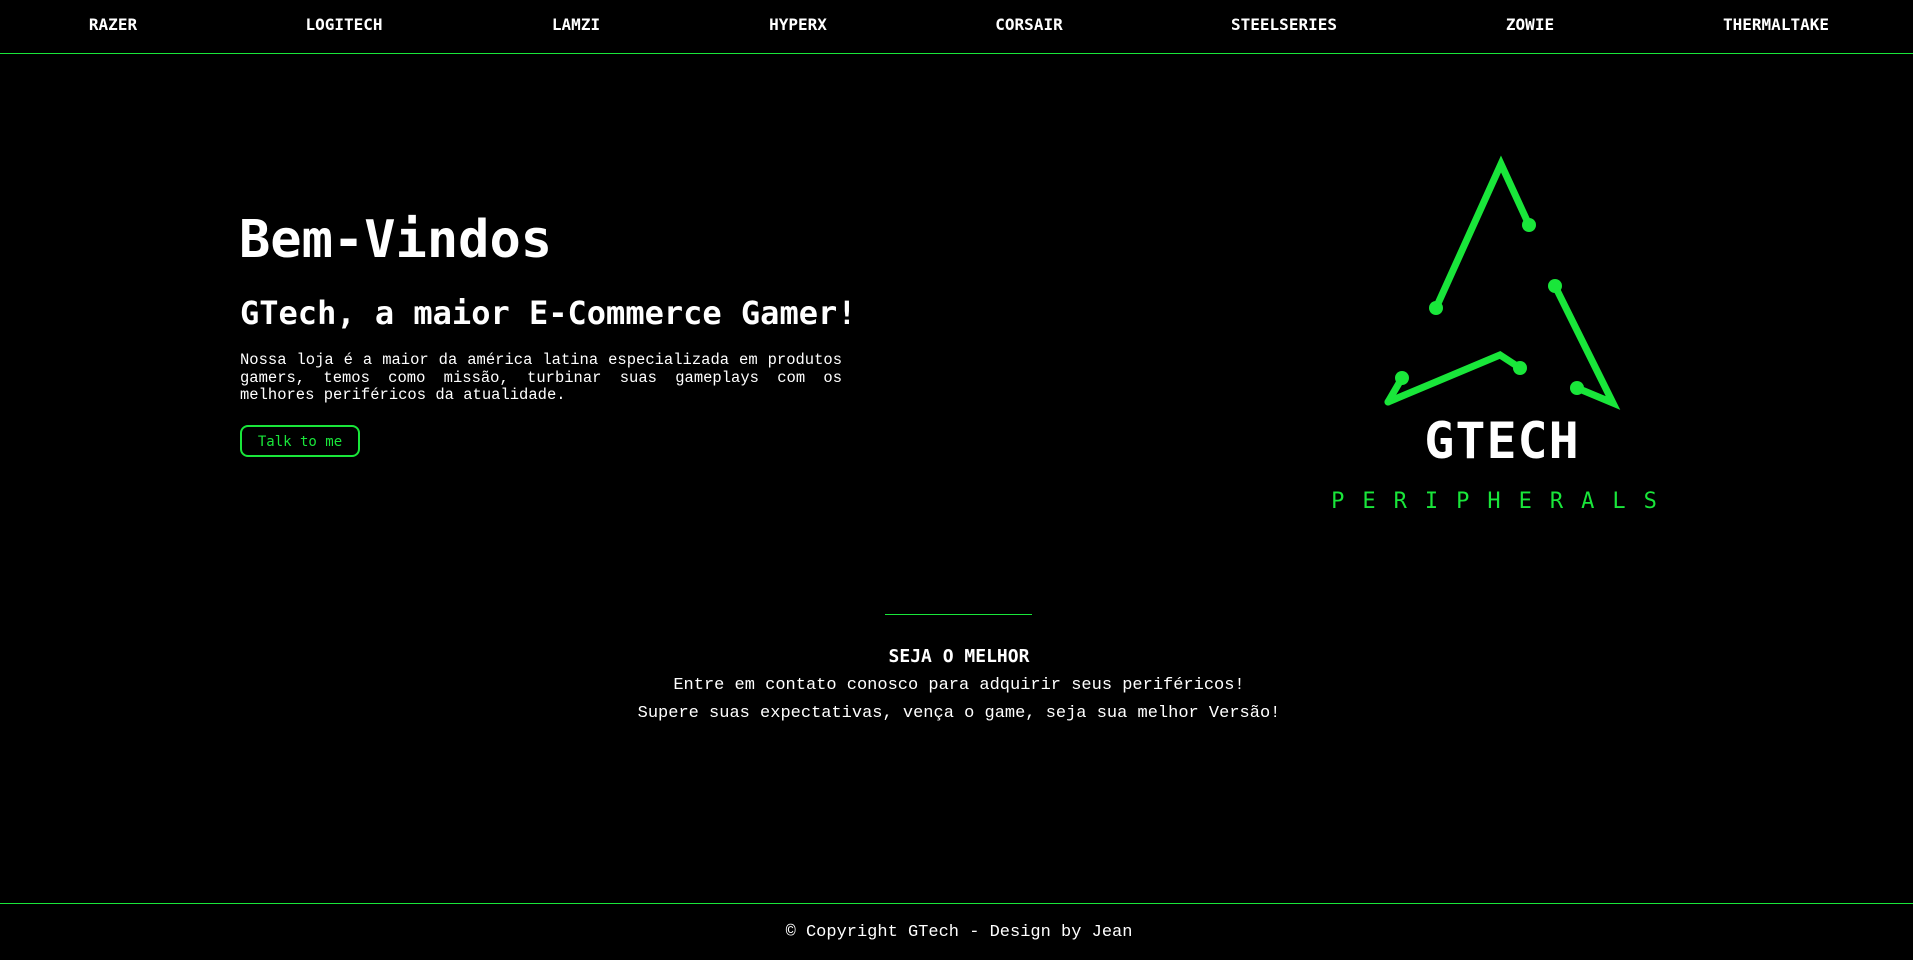 This screenshot has height=960, width=1913. I want to click on footer: © Copyright GTech - Design by Jean, so click(956, 931).